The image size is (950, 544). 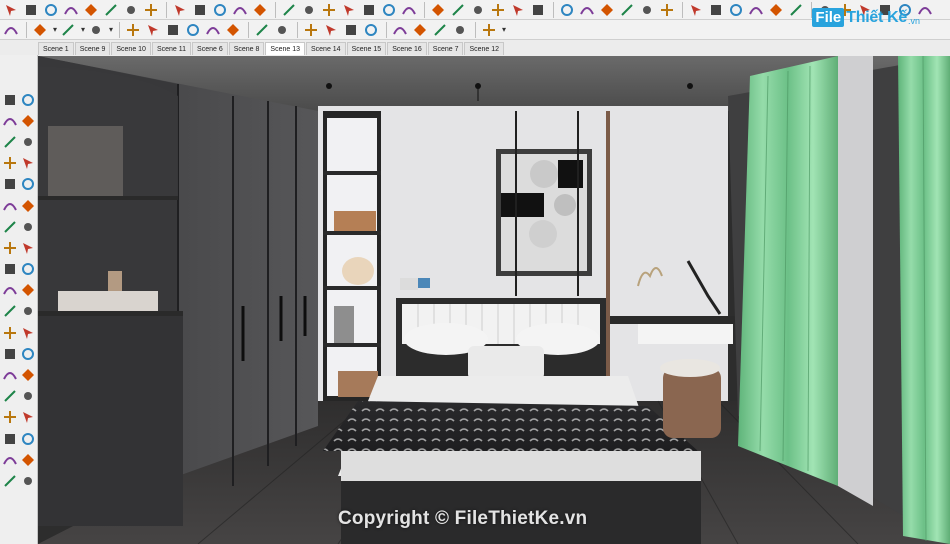 What do you see at coordinates (478, 10) in the screenshot?
I see `pan-icon` at bounding box center [478, 10].